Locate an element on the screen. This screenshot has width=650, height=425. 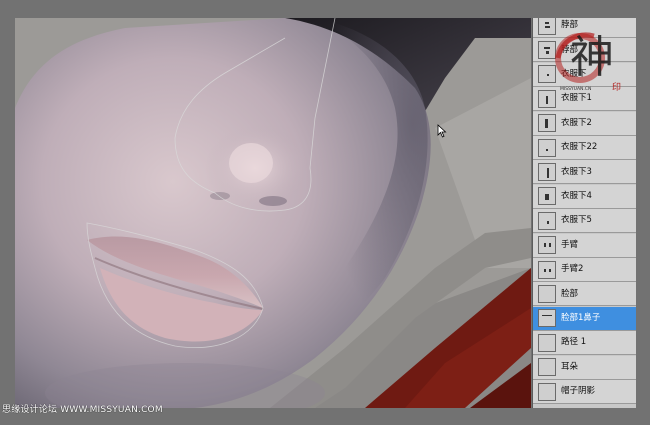
layer-row: 帽子阴影 is located at coordinates (584, 392).